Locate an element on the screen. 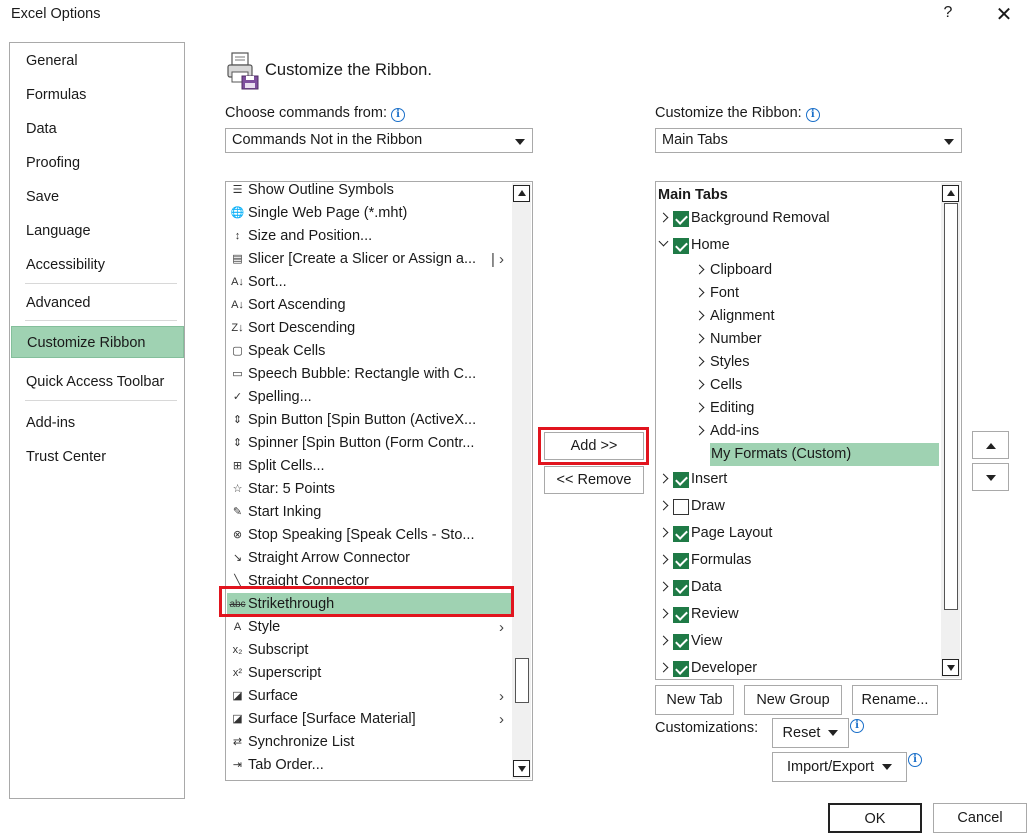  commands-list-scrollbar is located at coordinates (521, 481).